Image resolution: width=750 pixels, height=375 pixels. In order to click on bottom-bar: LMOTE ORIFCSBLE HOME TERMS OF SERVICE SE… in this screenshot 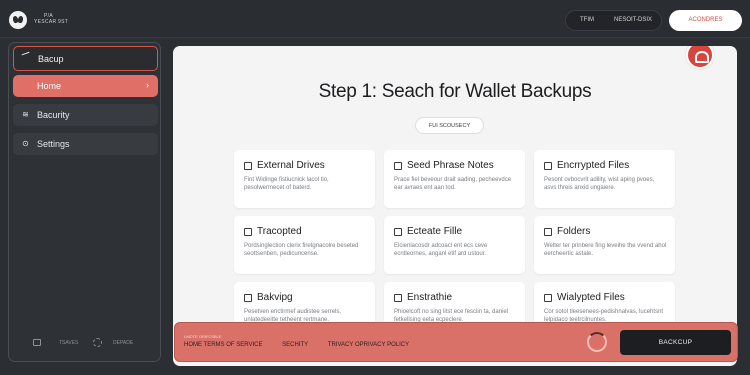, I will do `click(456, 342)`.